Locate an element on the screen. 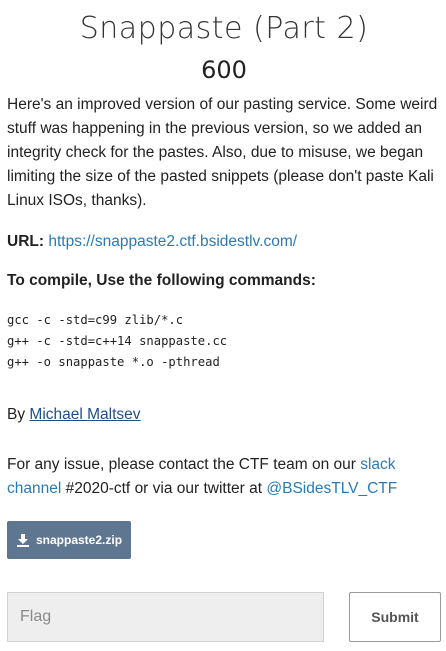 Image resolution: width=446 pixels, height=651 pixels. flag-input is located at coordinates (165, 617).